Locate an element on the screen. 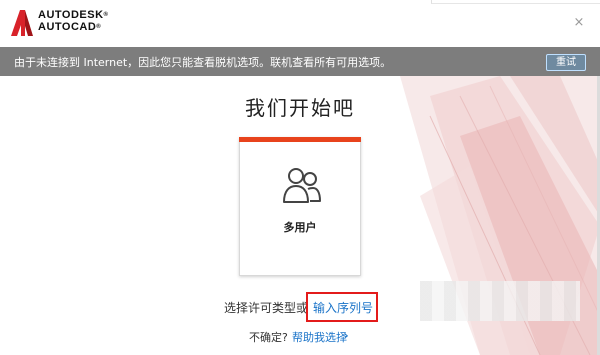 The image size is (600, 355). unsure-label: 不确定? is located at coordinates (268, 337).